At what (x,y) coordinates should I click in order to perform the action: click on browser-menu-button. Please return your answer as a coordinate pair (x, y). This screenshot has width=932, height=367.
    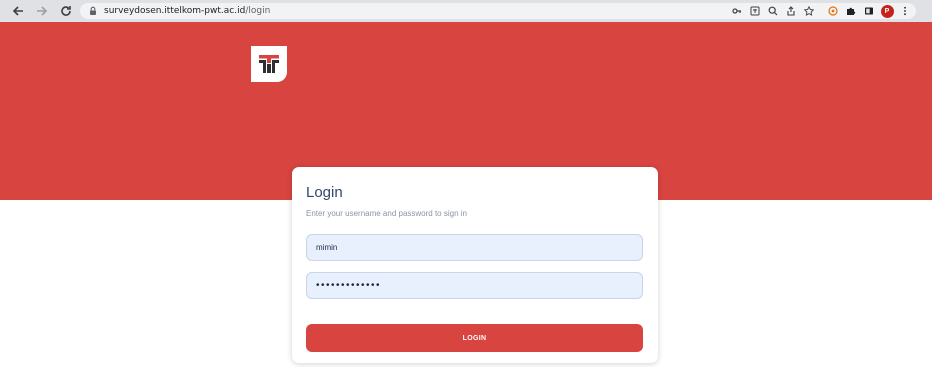
    Looking at the image, I should click on (905, 11).